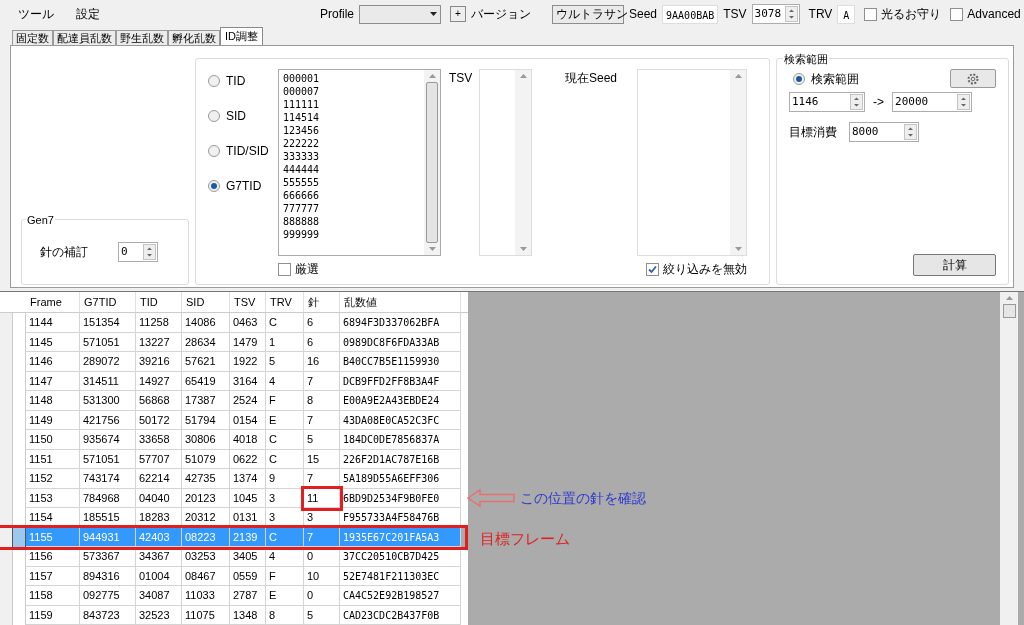 This screenshot has height=625, width=1024. I want to click on tab: 固定数, so click(32, 37).